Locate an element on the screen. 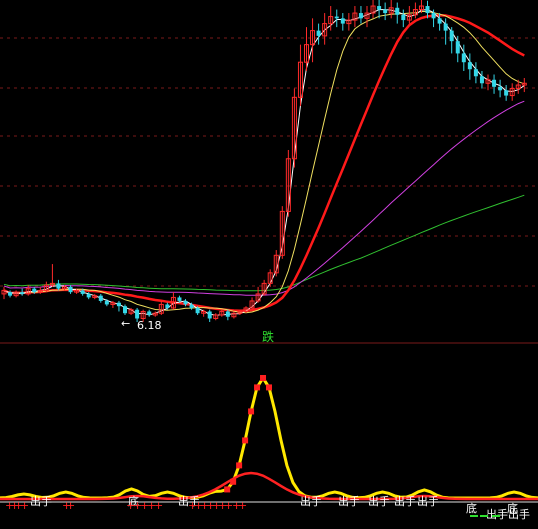 The image size is (538, 529). low-price-annotation: 6.18 is located at coordinates (149, 325).